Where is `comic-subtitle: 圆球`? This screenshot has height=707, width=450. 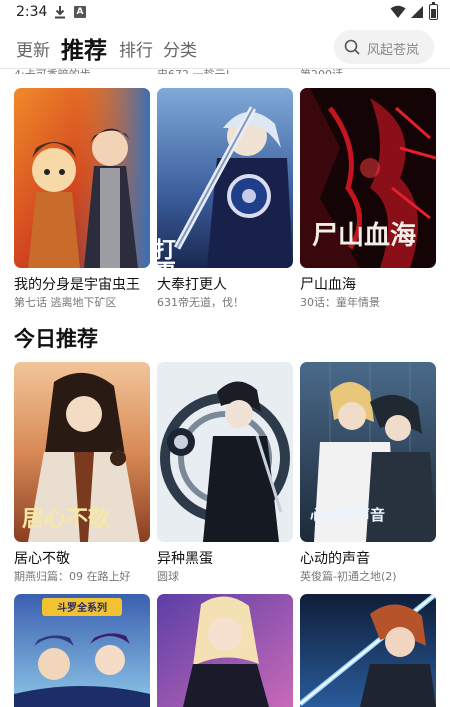 comic-subtitle: 圆球 is located at coordinates (168, 576).